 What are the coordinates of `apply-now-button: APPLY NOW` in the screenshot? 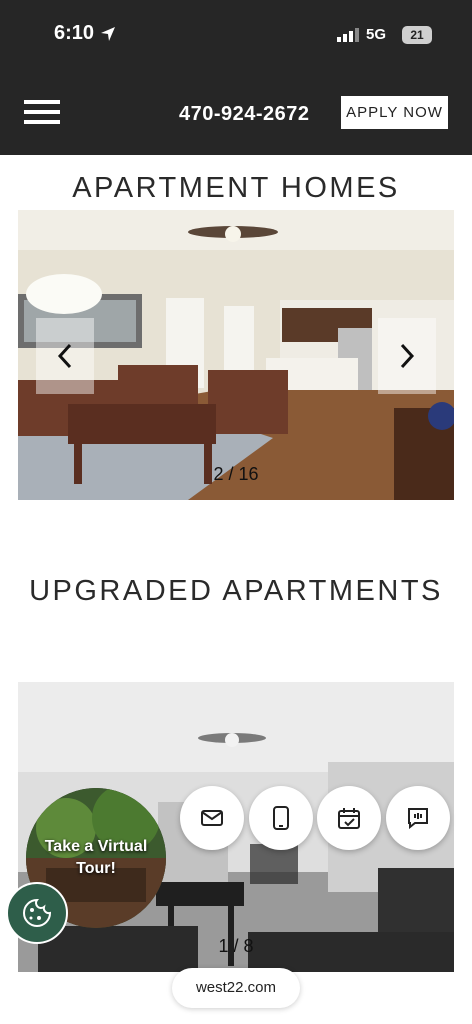 It's located at (394, 112).